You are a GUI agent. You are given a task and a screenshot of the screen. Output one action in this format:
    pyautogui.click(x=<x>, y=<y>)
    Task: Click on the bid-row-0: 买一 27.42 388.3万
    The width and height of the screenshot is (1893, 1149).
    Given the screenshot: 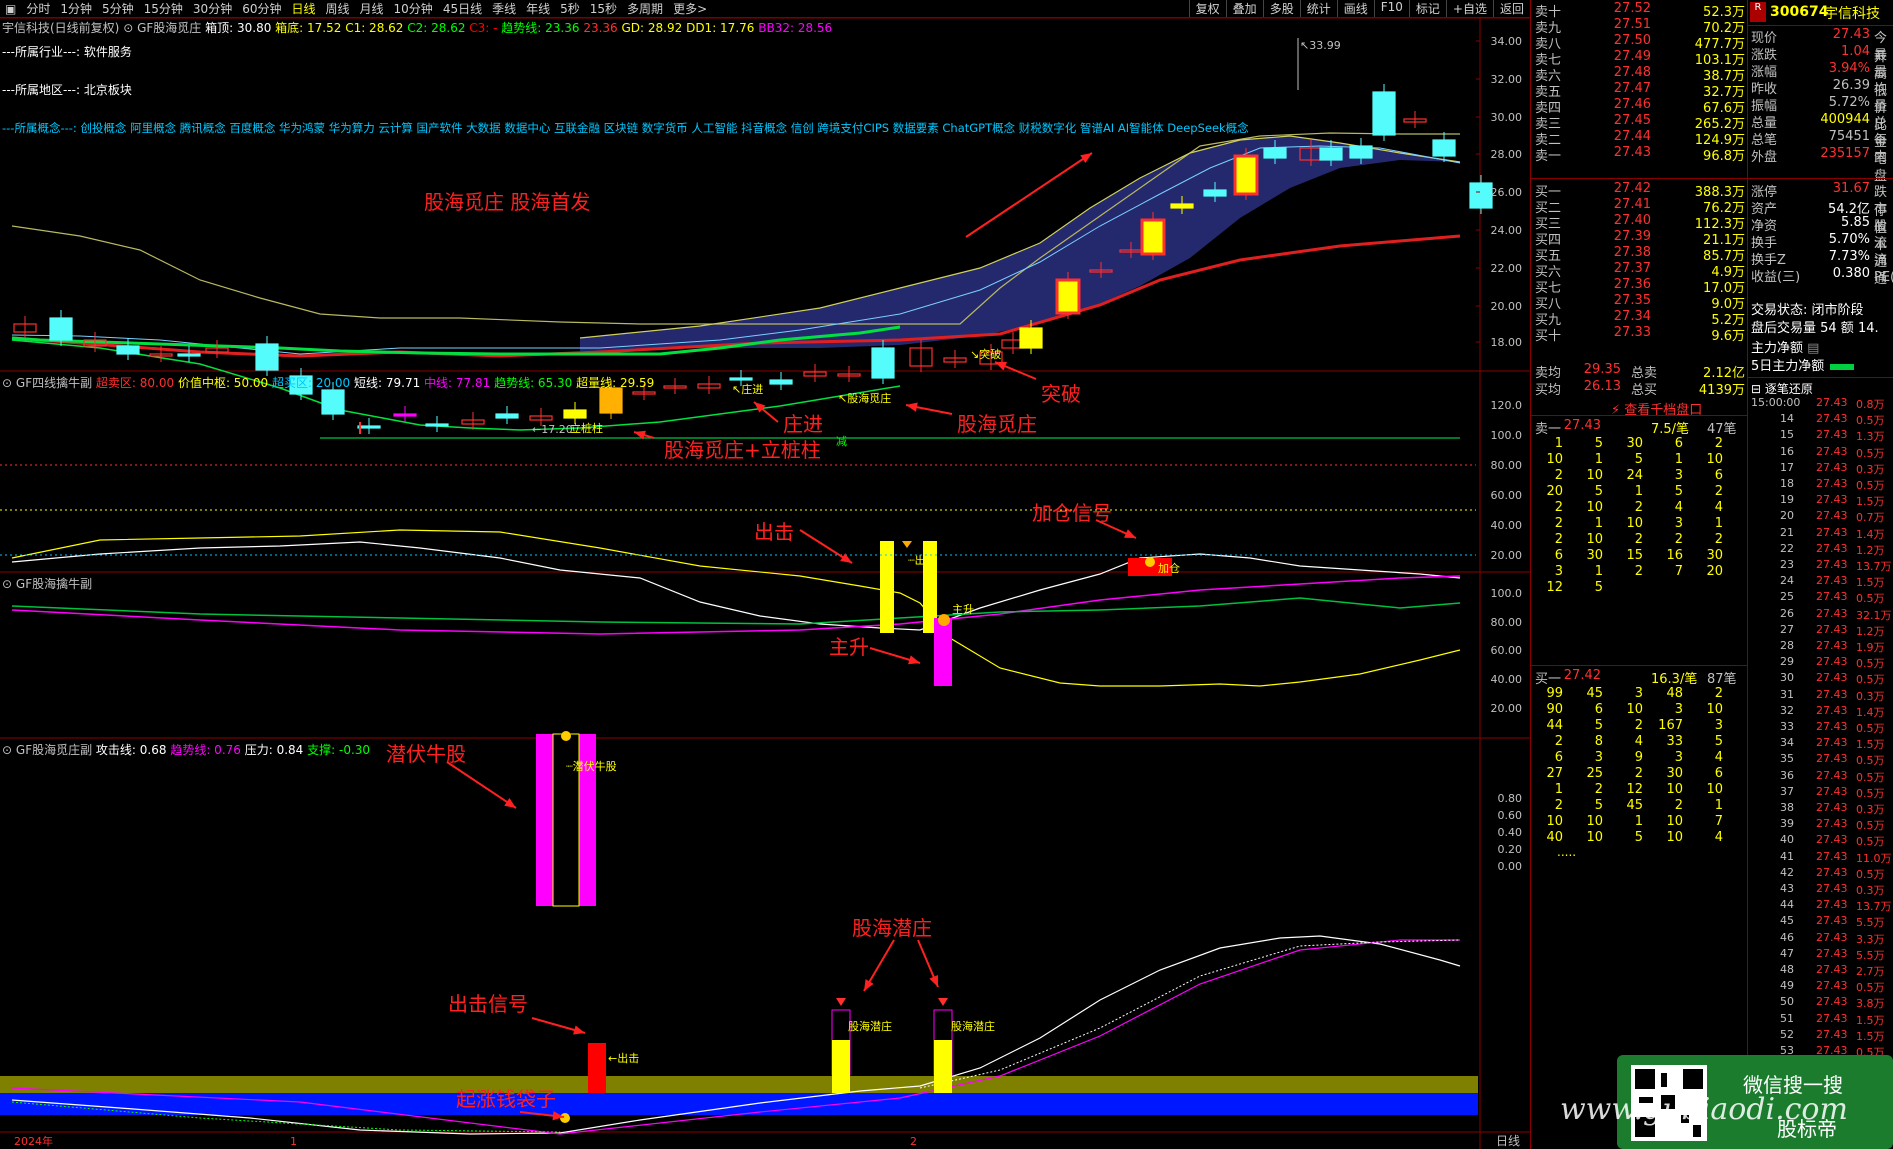 What is the action you would take?
    pyautogui.click(x=1639, y=190)
    